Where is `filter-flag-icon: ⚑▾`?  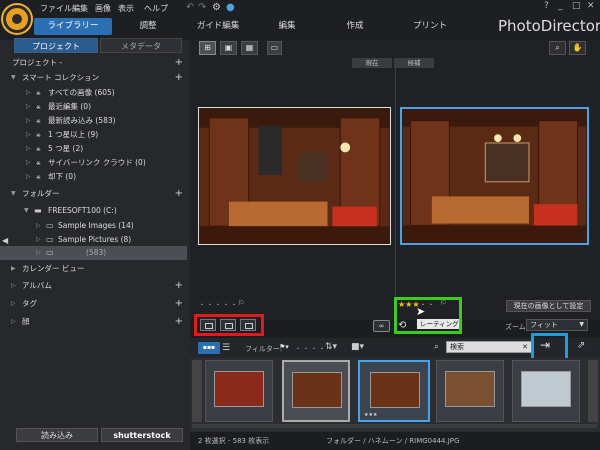
filter-flag-icon: ⚑▾ is located at coordinates (284, 347).